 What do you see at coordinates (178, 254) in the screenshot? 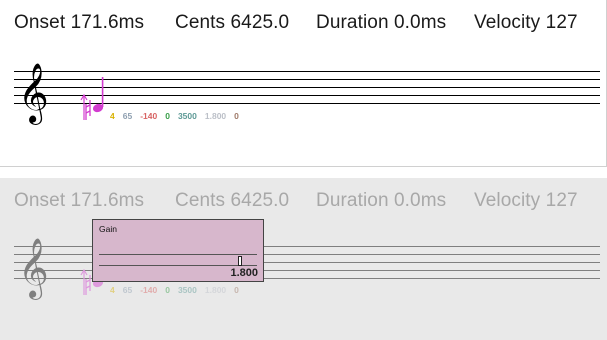
I see `gain-slider-track-top` at bounding box center [178, 254].